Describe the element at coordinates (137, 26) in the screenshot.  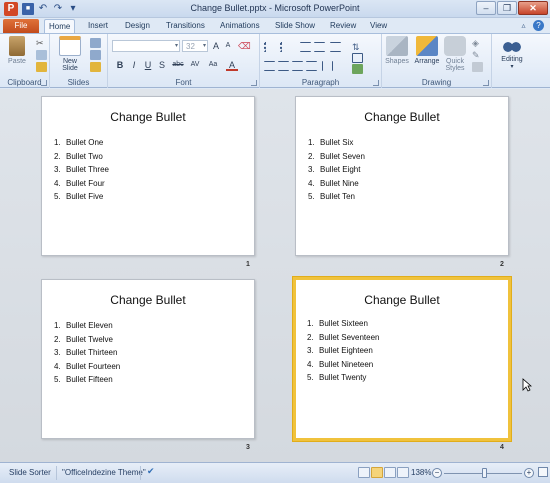
I see `tab-design: Design` at that location.